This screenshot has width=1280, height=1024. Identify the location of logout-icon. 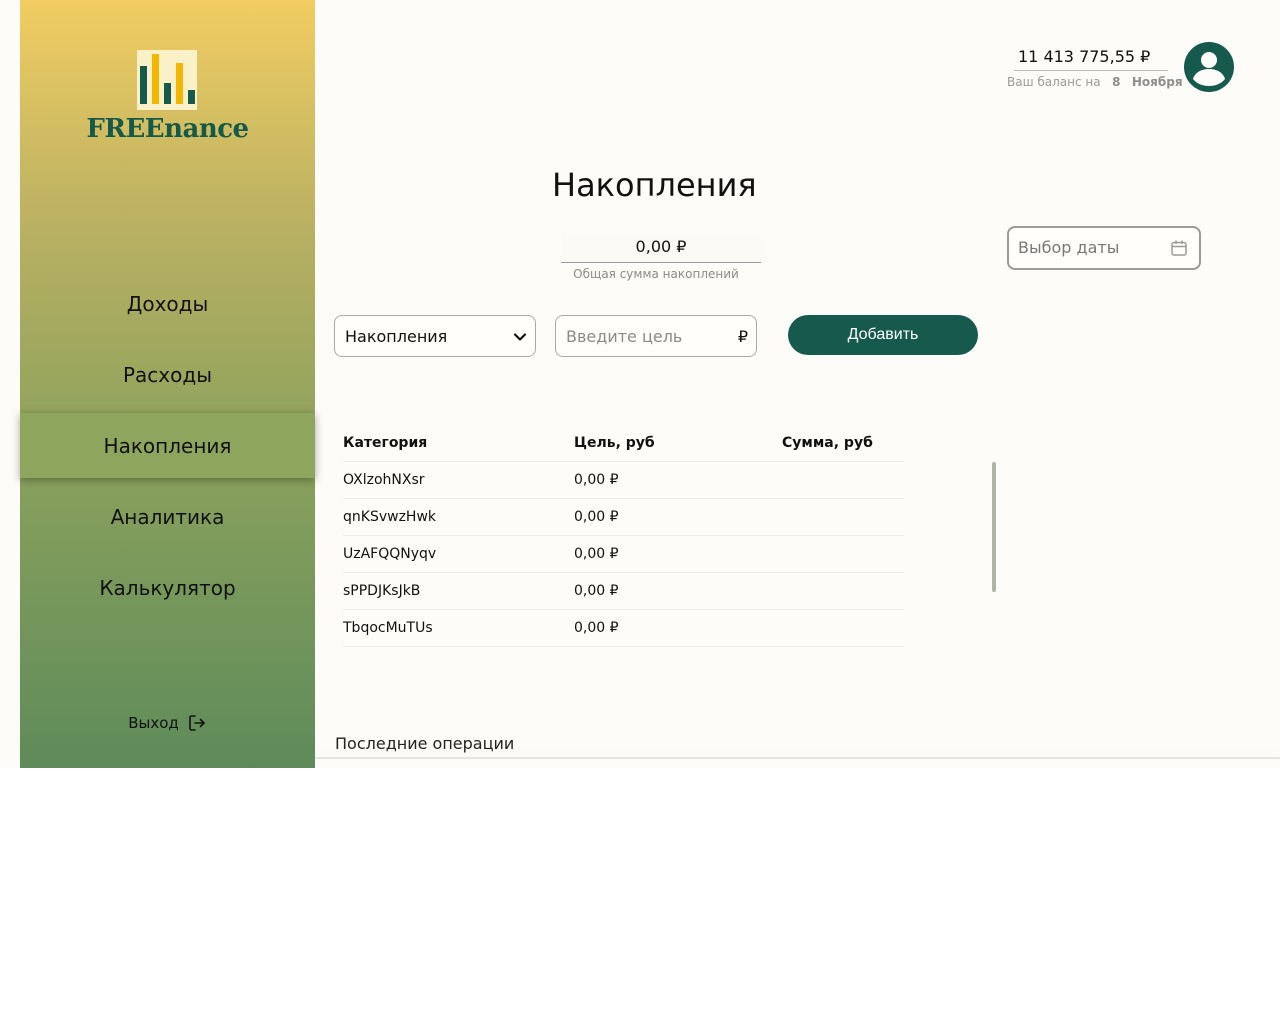
(197, 723).